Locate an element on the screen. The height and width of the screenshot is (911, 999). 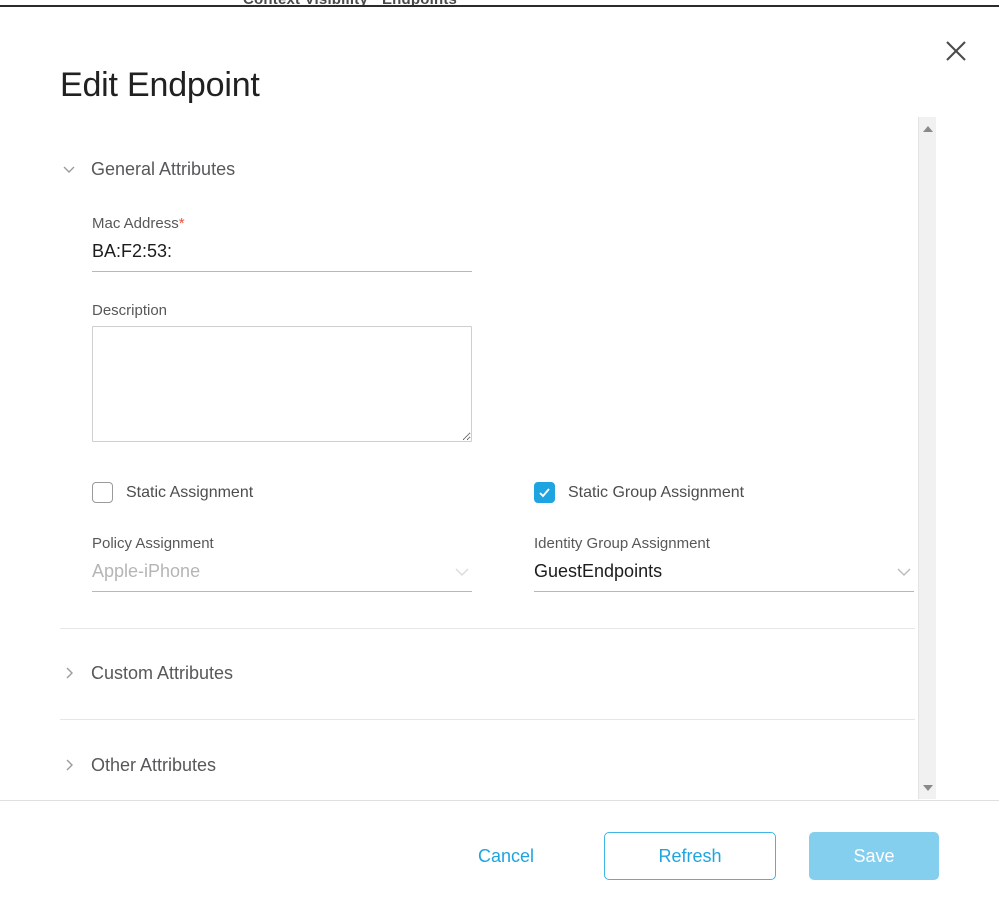
section-label-general-attributes: General Attributes is located at coordinates (163, 169).